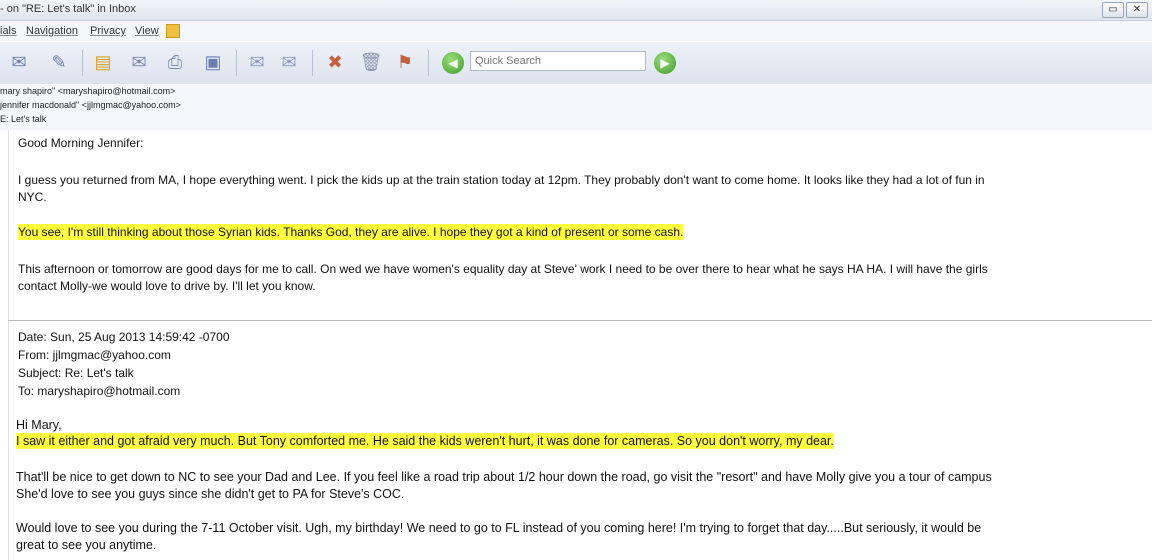 The height and width of the screenshot is (560, 1152). What do you see at coordinates (257, 62) in the screenshot?
I see `forward-icon: ✉` at bounding box center [257, 62].